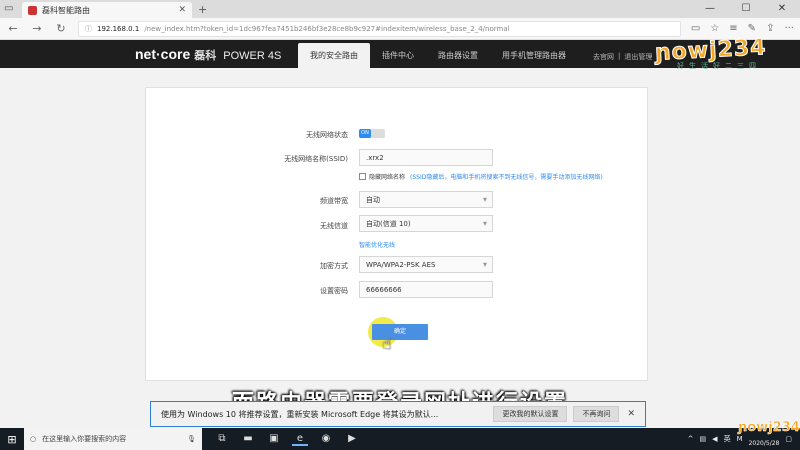 Image resolution: width=800 pixels, height=450 pixels. Describe the element at coordinates (274, 439) in the screenshot. I see `store-icon: ▣` at that location.